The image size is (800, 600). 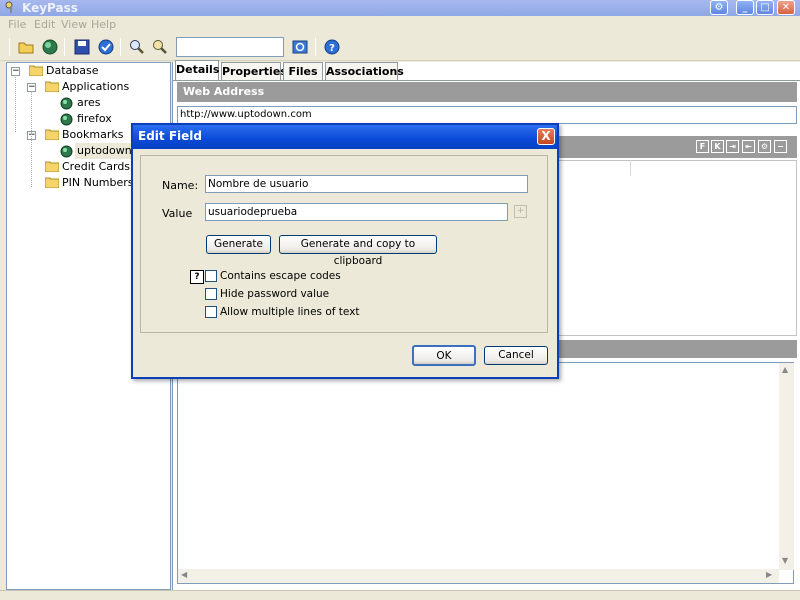 What do you see at coordinates (104, 151) in the screenshot?
I see `tree-label-selected: uptodown` at bounding box center [104, 151].